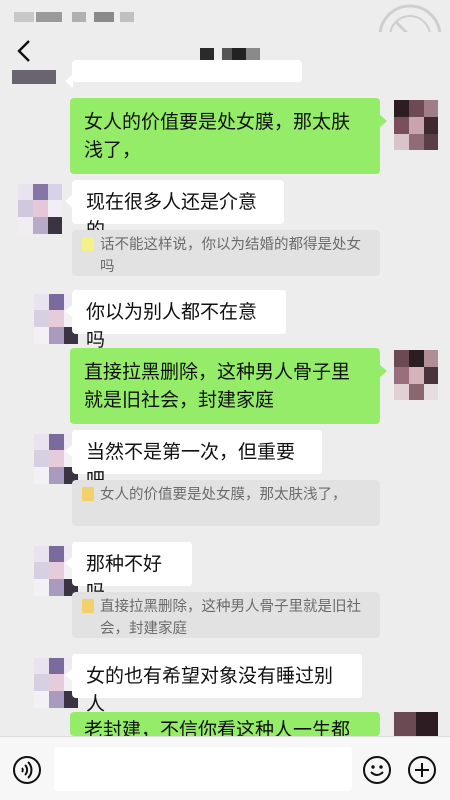 The height and width of the screenshot is (800, 450). I want to click on input-bar, so click(225, 768).